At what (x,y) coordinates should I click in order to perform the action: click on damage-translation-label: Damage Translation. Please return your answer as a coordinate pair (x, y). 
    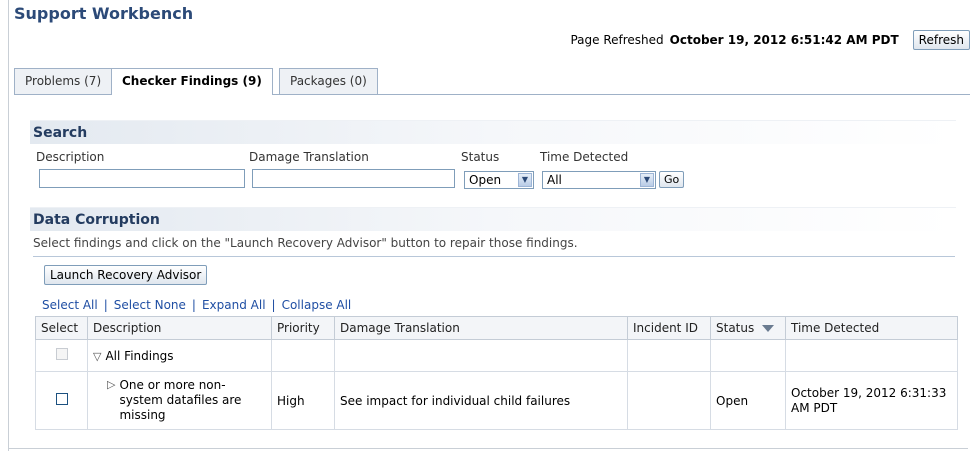
    Looking at the image, I should click on (309, 157).